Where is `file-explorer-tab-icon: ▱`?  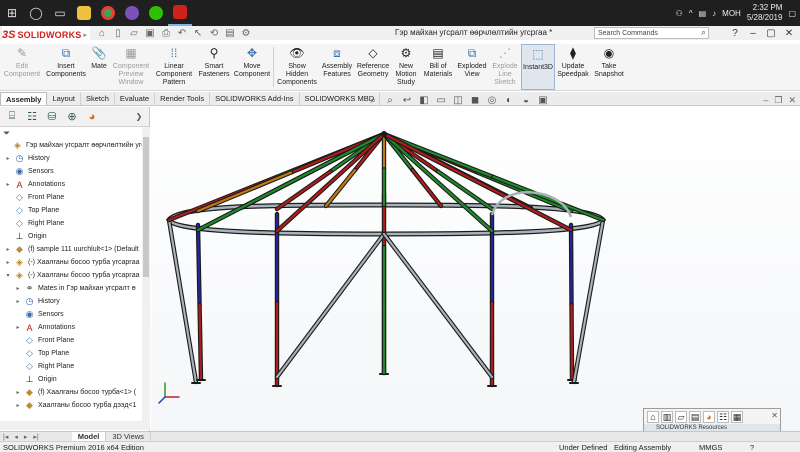
file-explorer-tab-icon: ▱ is located at coordinates (681, 417).